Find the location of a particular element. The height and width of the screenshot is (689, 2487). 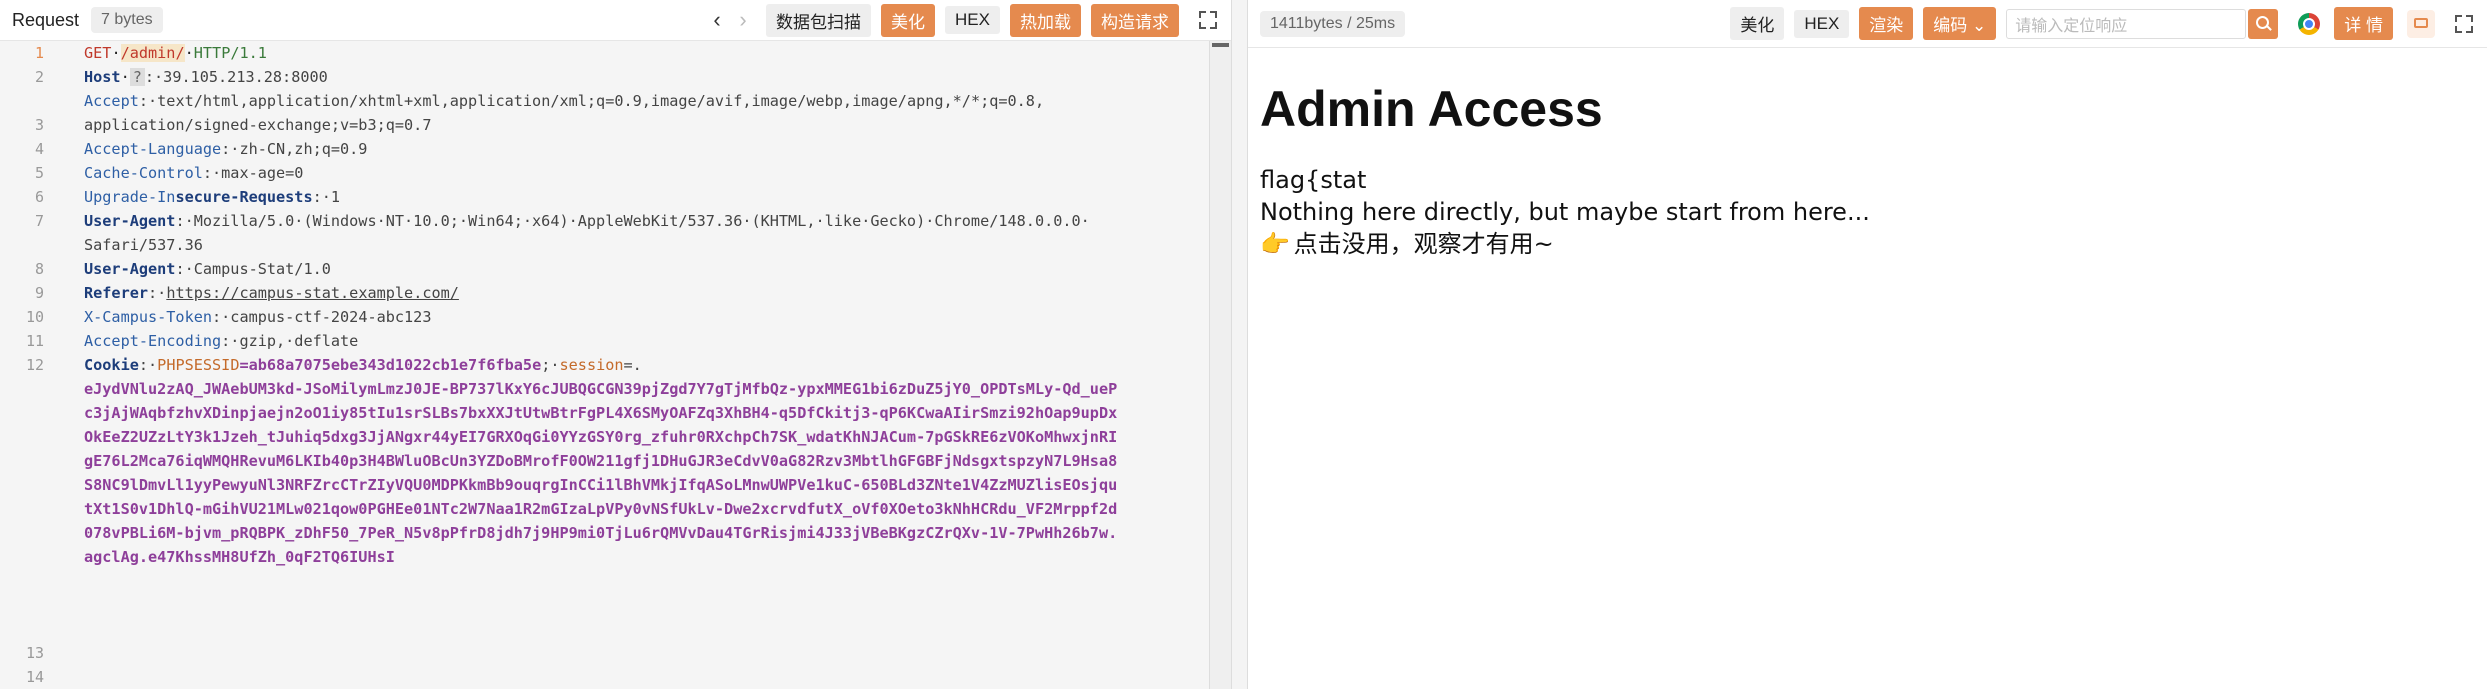

header-user-agent-2: User-Agent:·Campus-Stat/1.0 is located at coordinates (653, 269).